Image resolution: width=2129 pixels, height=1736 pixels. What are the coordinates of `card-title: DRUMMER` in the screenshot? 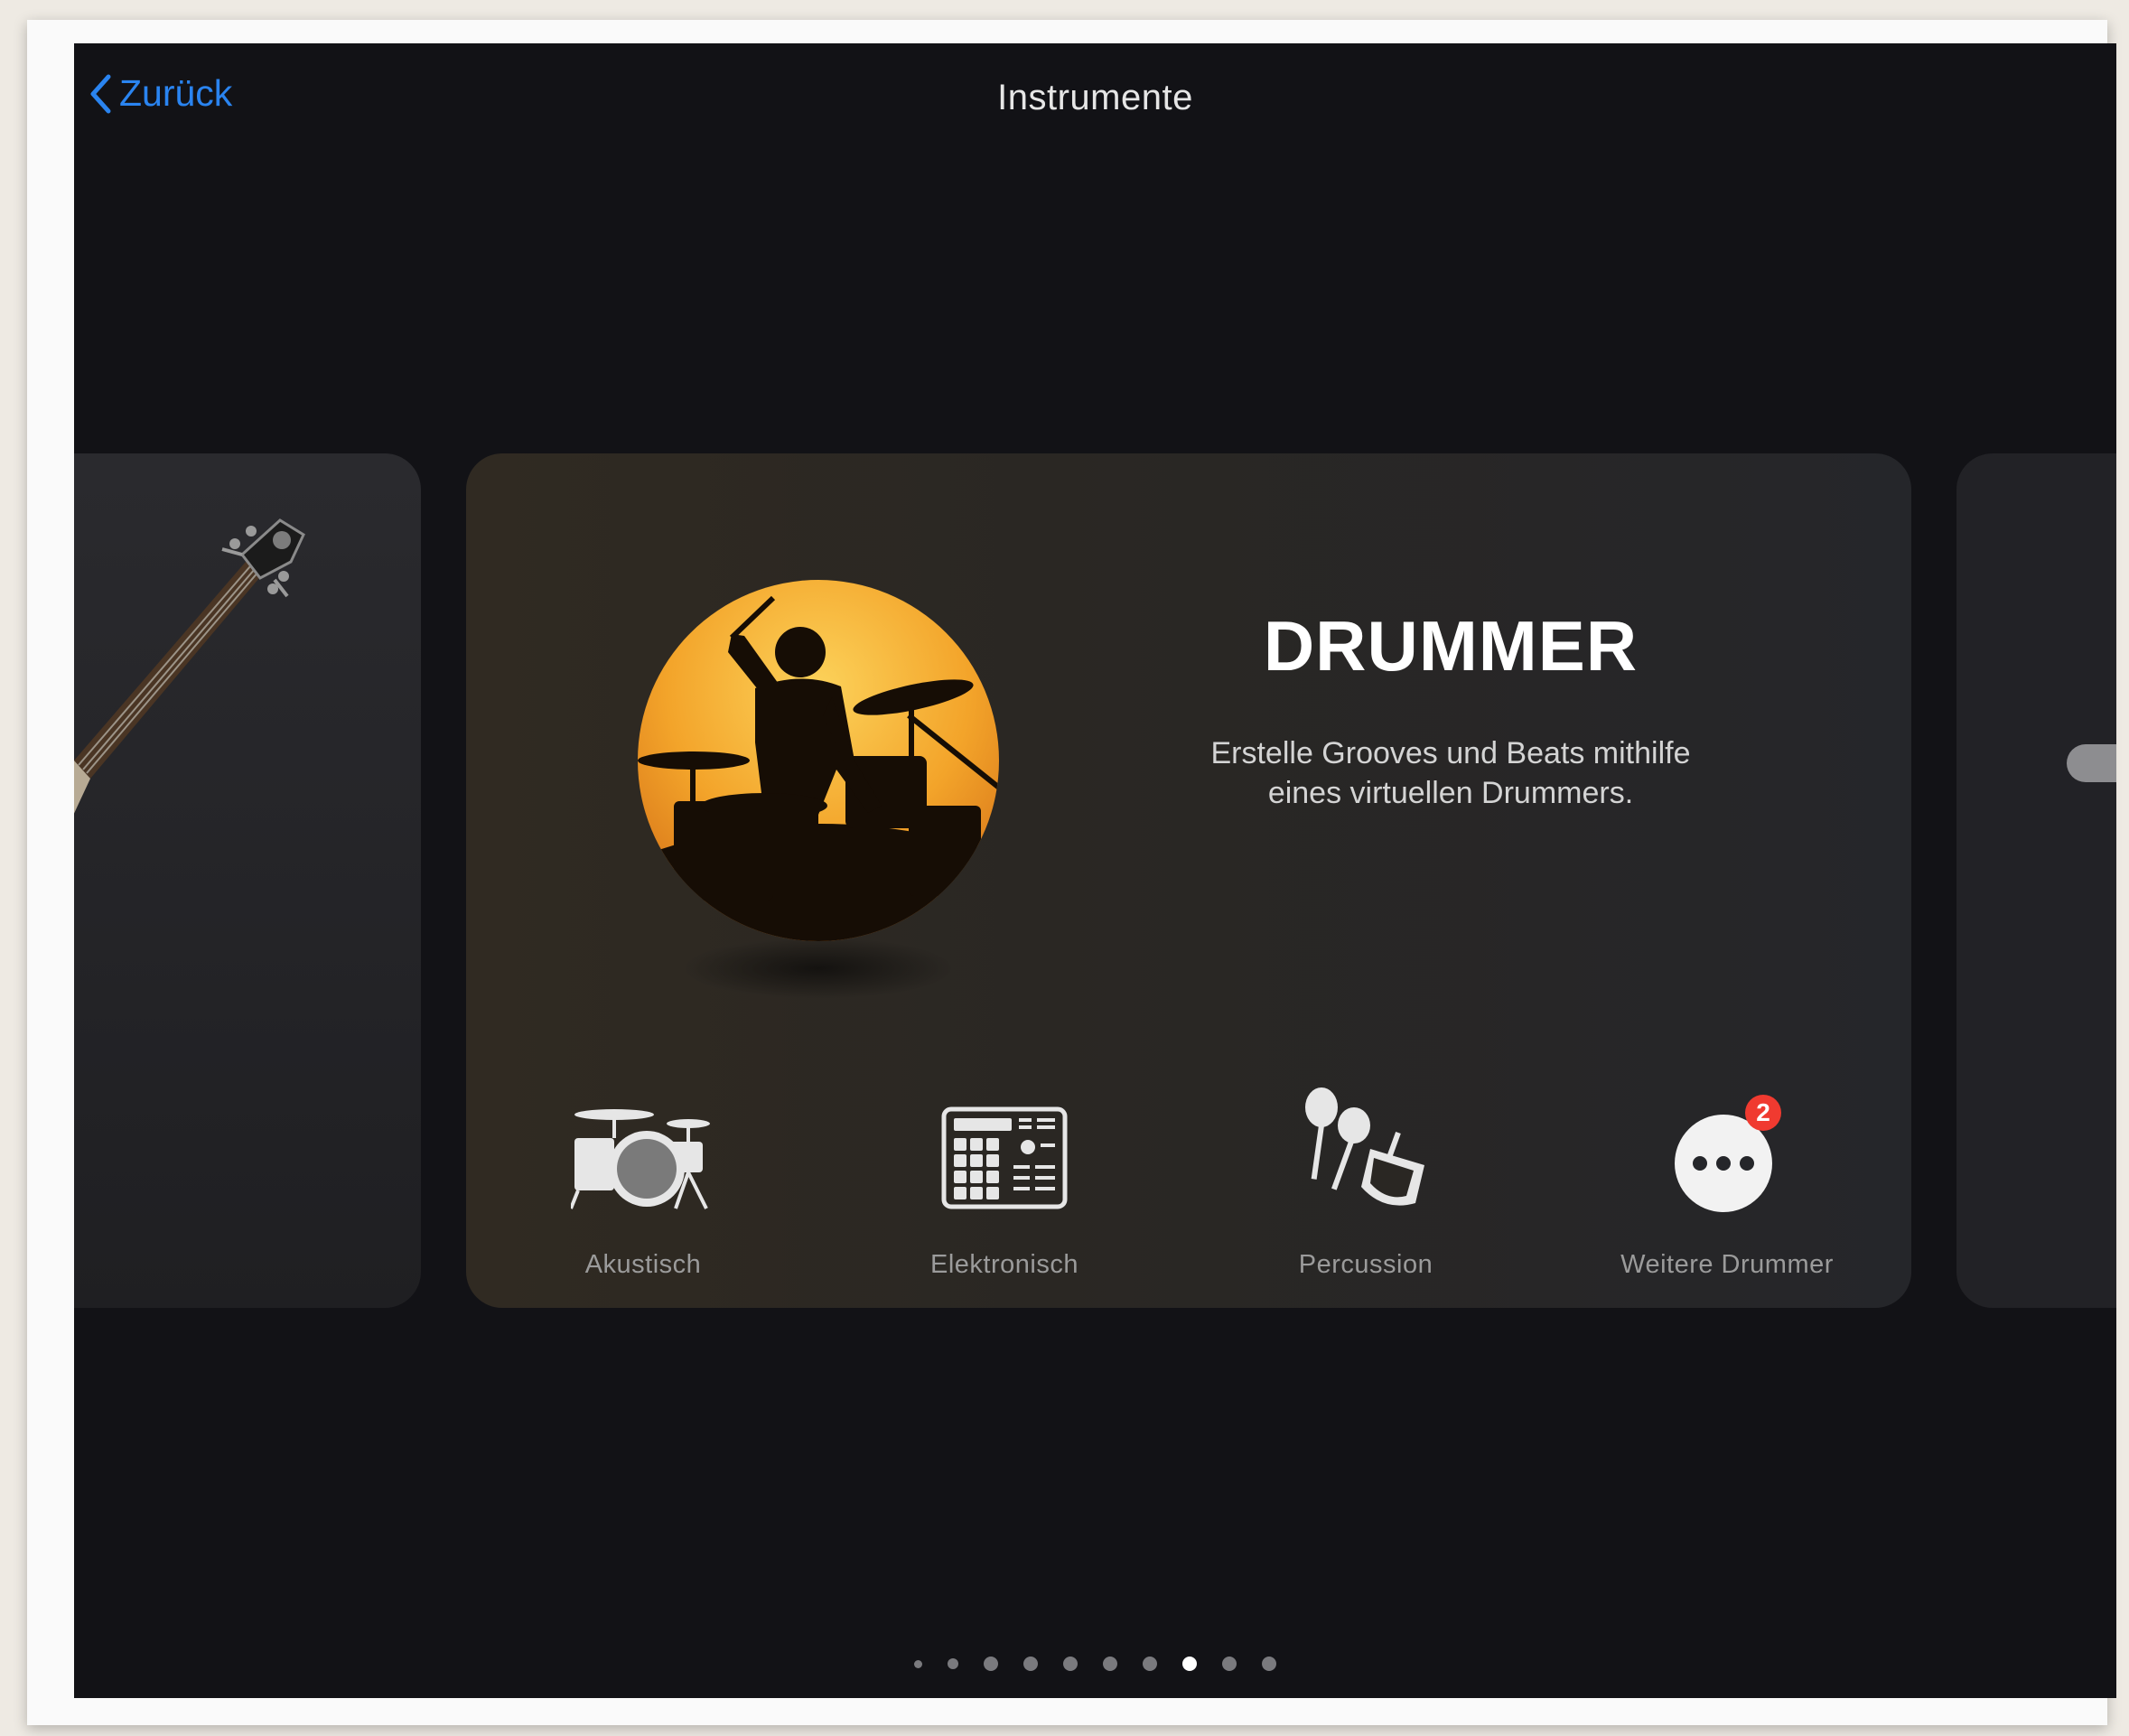 It's located at (1451, 646).